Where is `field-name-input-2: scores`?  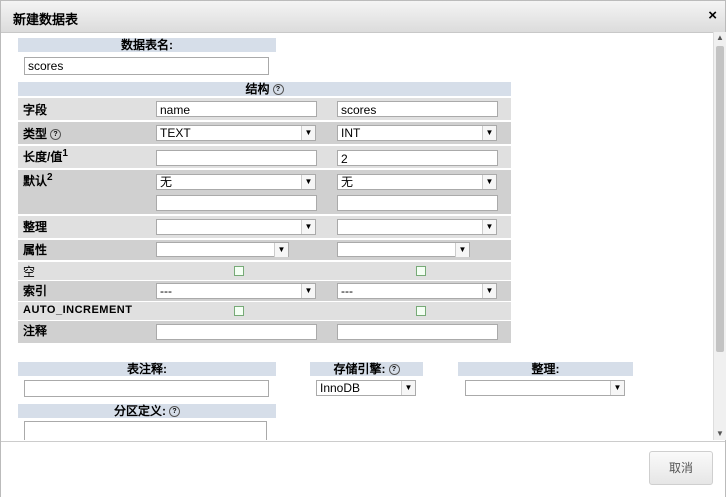
field-name-input-2: scores is located at coordinates (417, 109).